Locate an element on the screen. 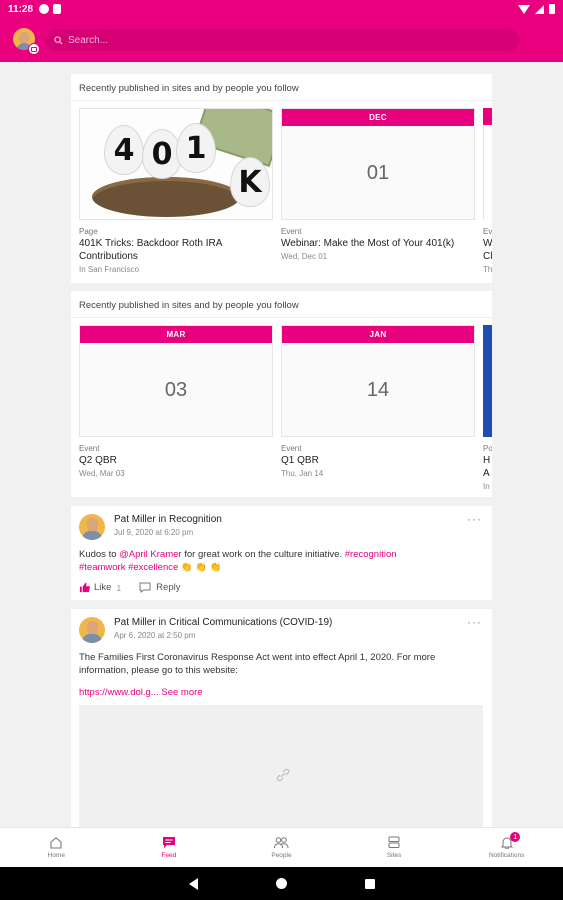 The width and height of the screenshot is (563, 900). tile-type: Page is located at coordinates (88, 231).